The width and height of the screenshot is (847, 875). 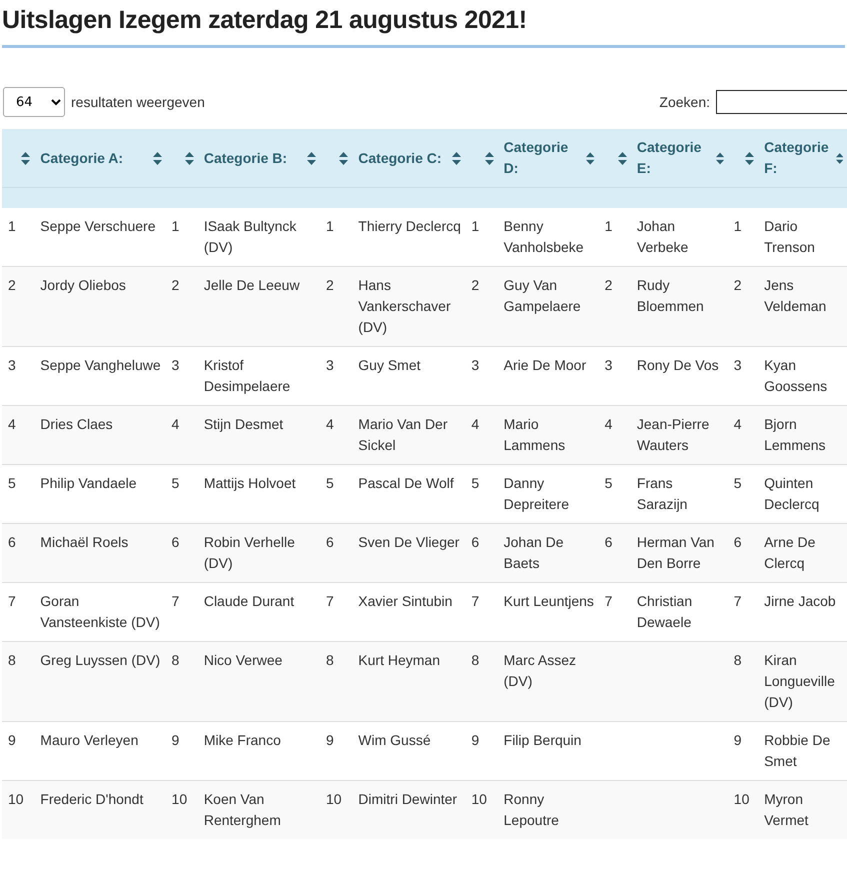 I want to click on search-field, so click(x=781, y=102).